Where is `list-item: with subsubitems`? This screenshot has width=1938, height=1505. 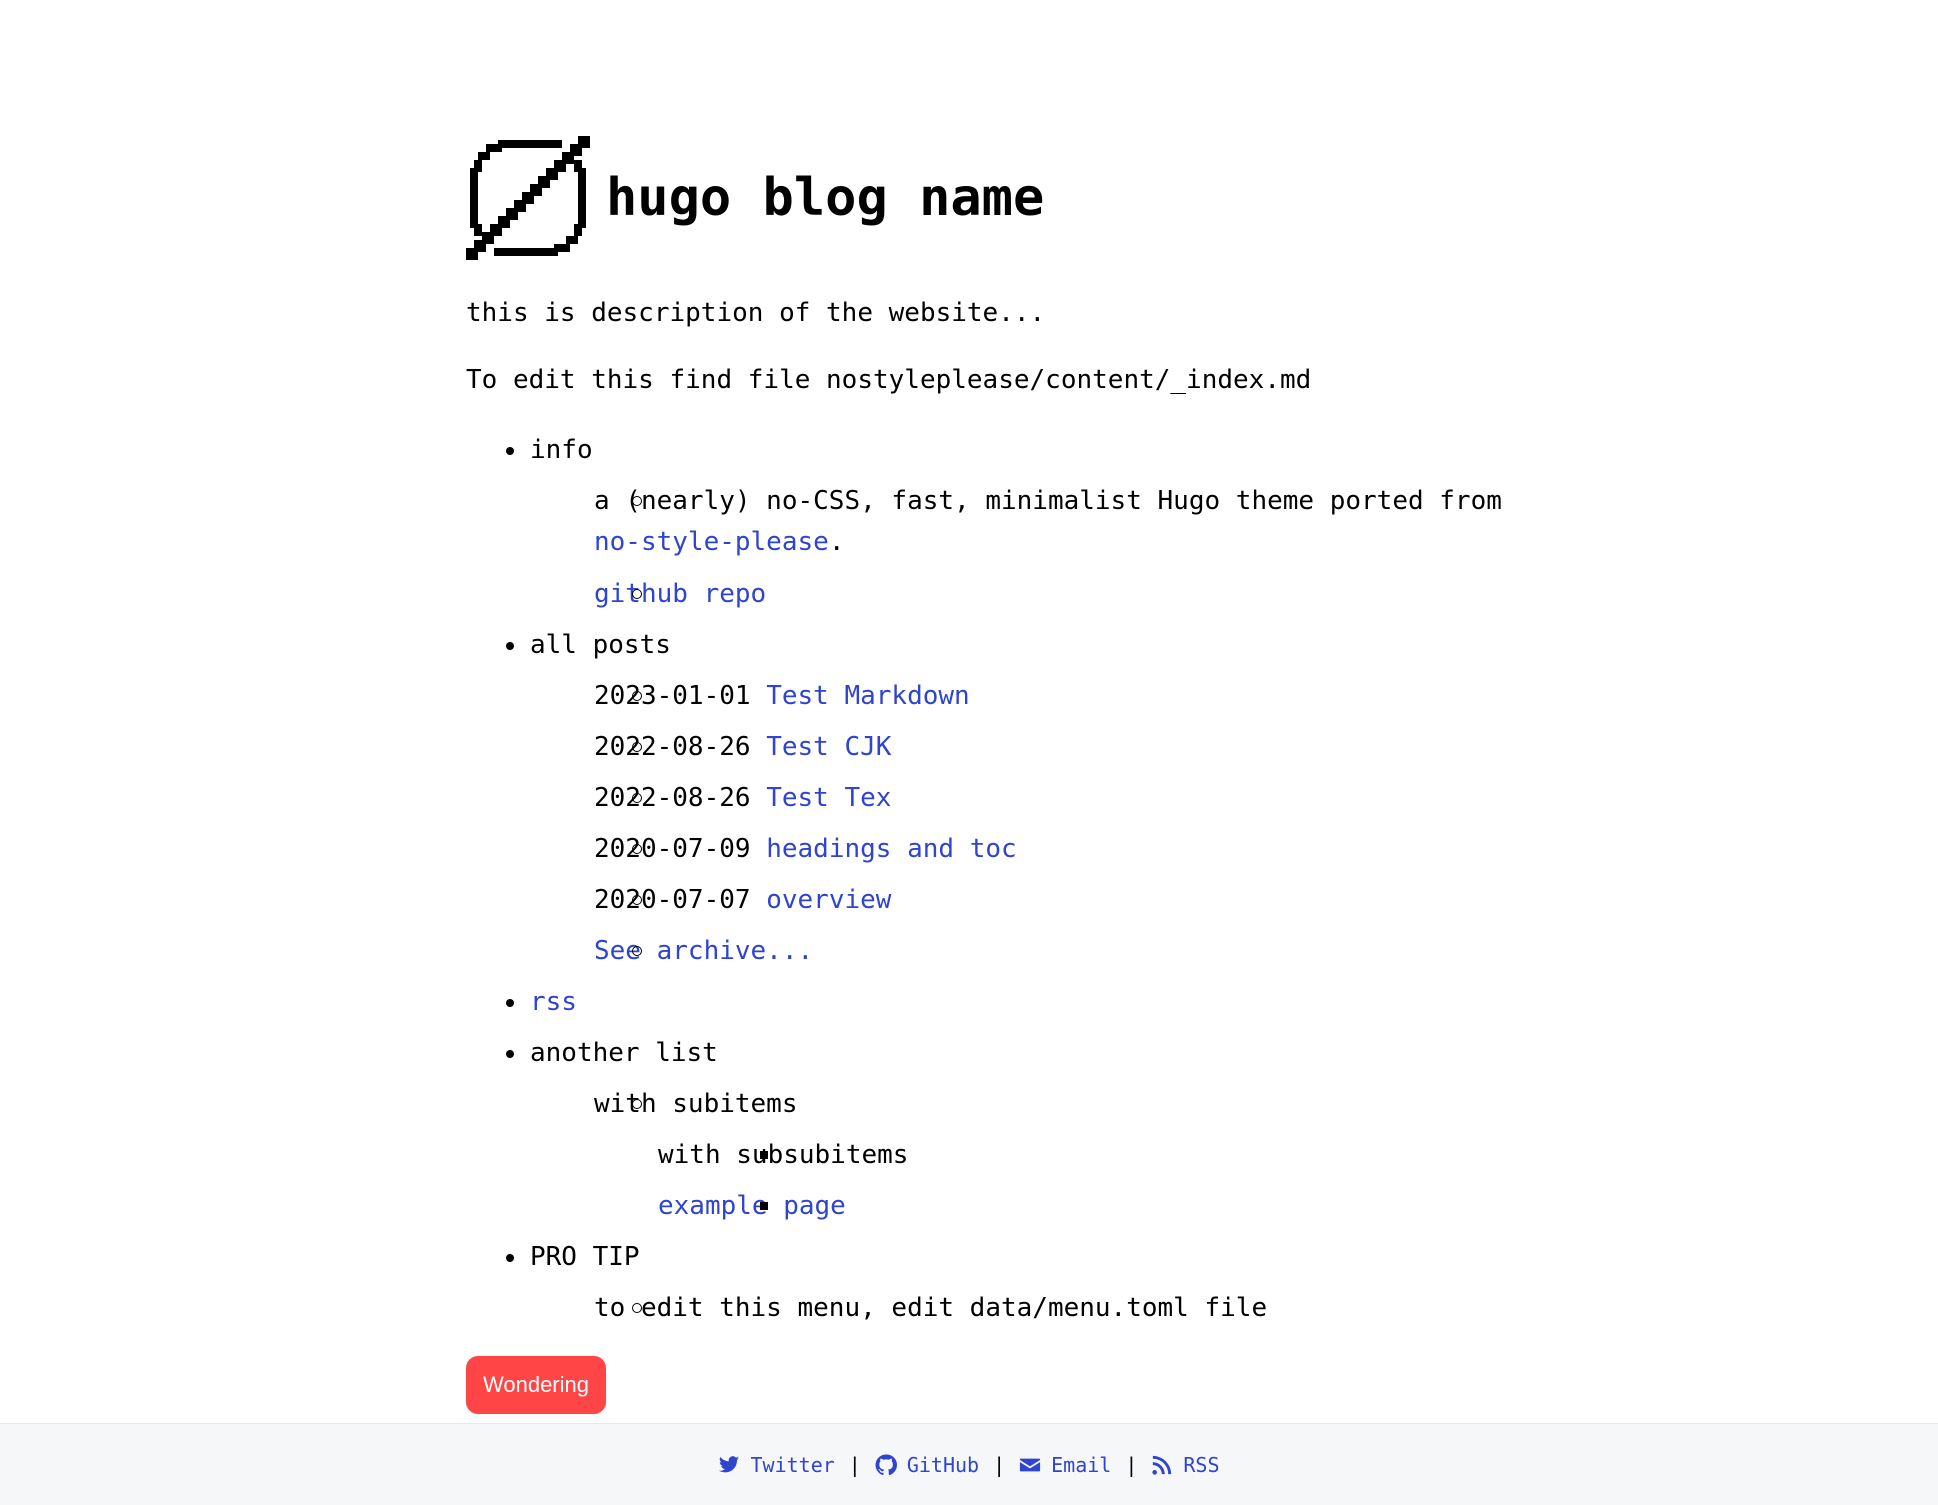
list-item: with subsubitems is located at coordinates (1080, 1155).